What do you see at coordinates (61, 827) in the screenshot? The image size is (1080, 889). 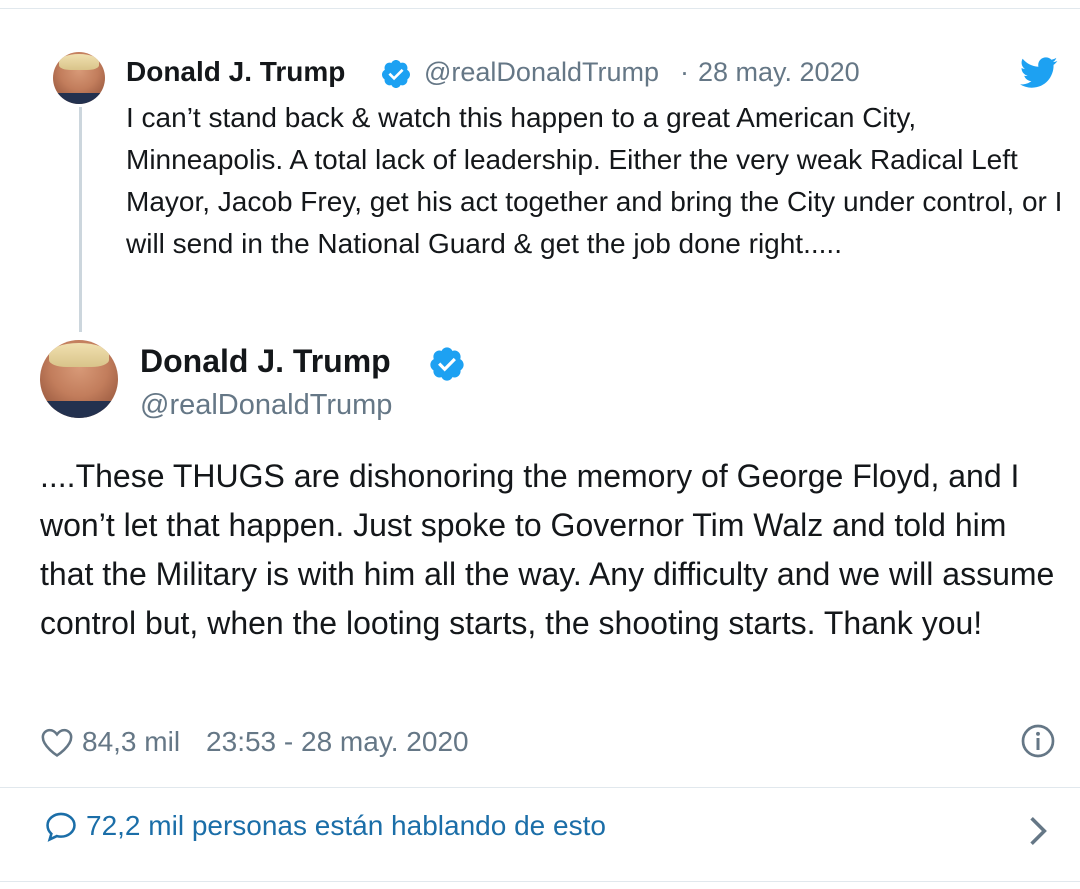 I see `comment-bubble-icon` at bounding box center [61, 827].